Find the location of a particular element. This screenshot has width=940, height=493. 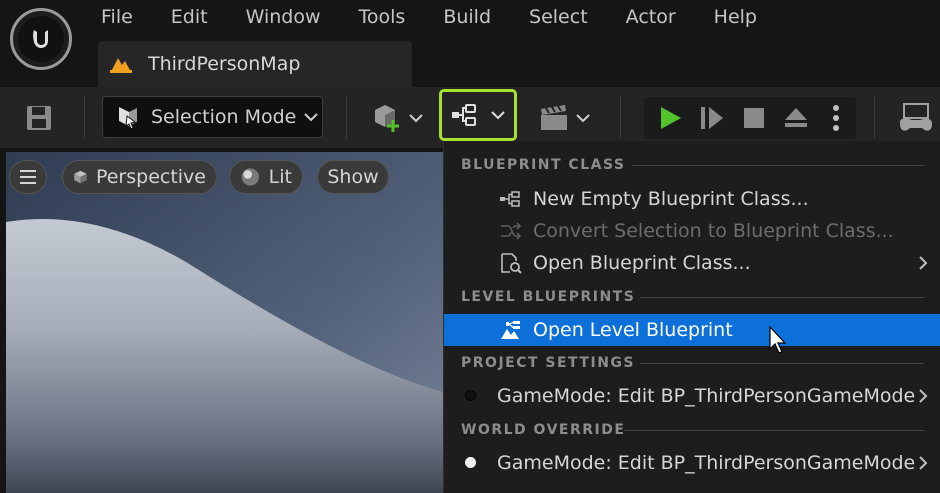

platform-gamepad-icon is located at coordinates (916, 117).